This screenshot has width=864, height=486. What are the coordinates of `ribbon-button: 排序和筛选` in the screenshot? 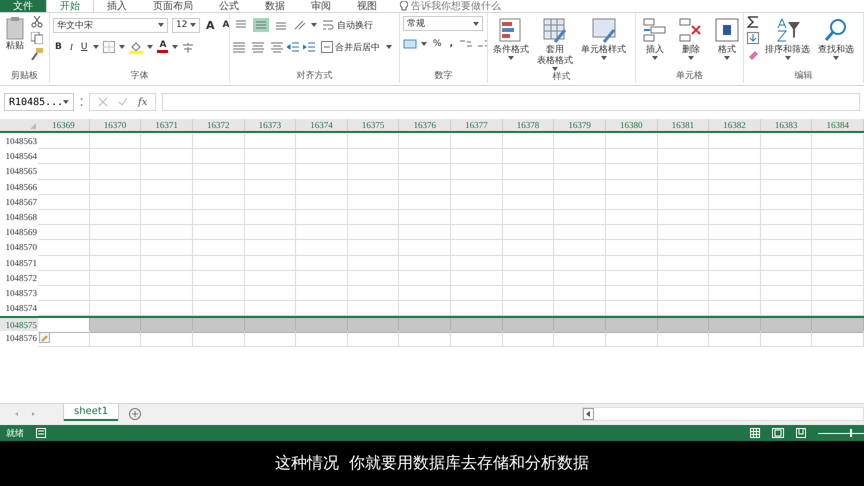 It's located at (787, 43).